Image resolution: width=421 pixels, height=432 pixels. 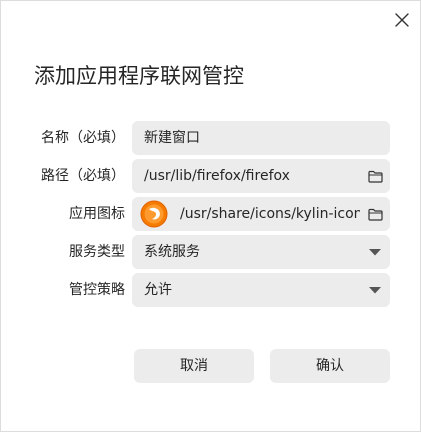 I want to click on path-label: 路径（必填）, so click(x=83, y=176).